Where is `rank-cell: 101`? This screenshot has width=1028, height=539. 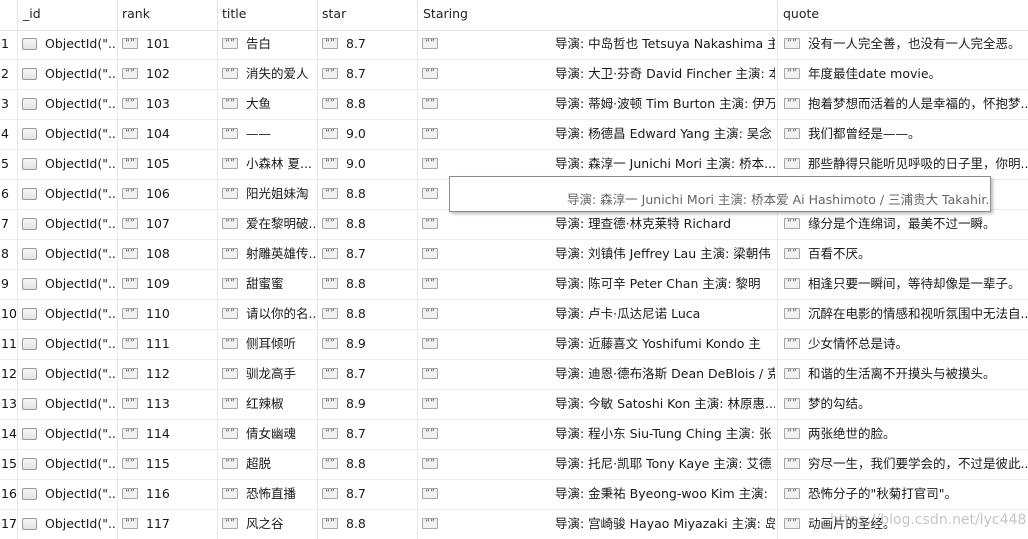
rank-cell: 101 is located at coordinates (168, 44).